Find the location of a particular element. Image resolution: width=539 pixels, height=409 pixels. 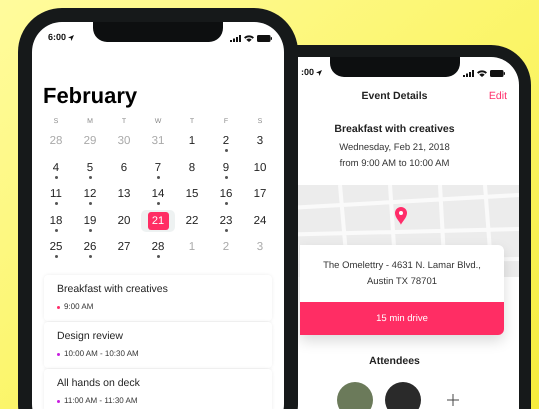

event-title: All hands on deck is located at coordinates (99, 383).